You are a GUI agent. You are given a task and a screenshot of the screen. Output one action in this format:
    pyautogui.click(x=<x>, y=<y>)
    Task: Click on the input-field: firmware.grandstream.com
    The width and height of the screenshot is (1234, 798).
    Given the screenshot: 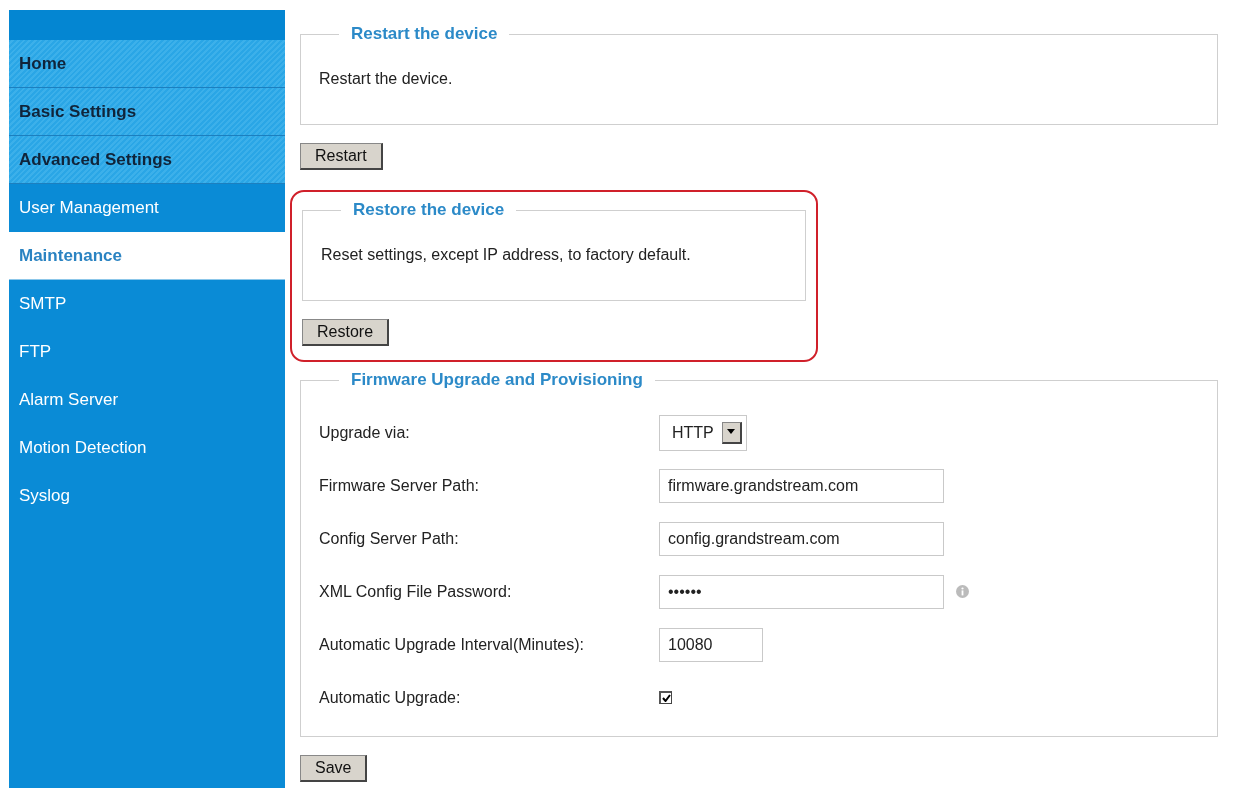 What is the action you would take?
    pyautogui.click(x=801, y=485)
    